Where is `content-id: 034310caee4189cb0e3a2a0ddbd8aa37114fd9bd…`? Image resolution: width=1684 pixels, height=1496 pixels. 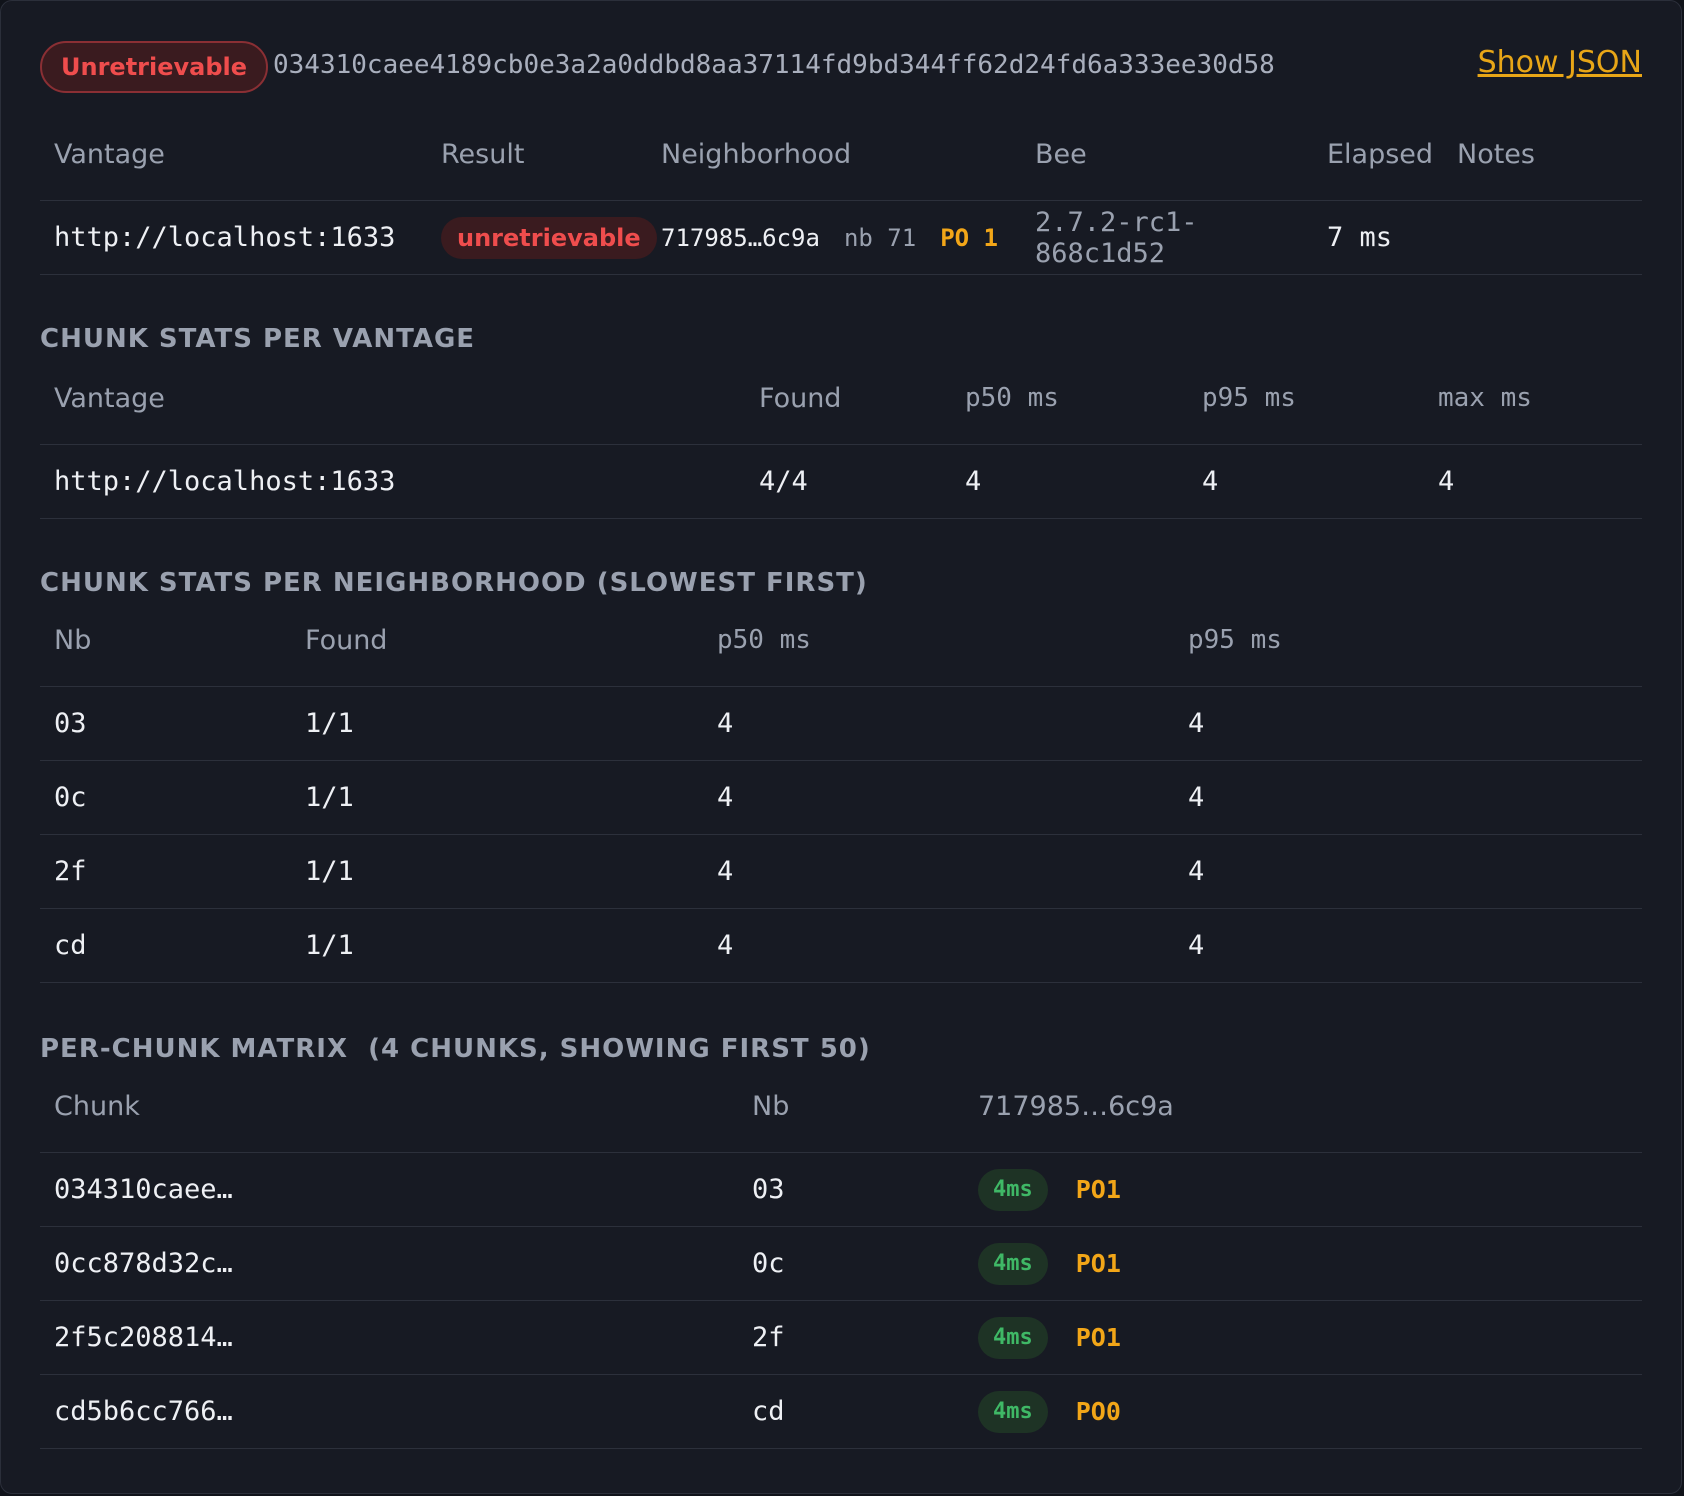
content-id: 034310caee4189cb0e3a2a0ddbd8aa37114fd9bd… is located at coordinates (774, 65).